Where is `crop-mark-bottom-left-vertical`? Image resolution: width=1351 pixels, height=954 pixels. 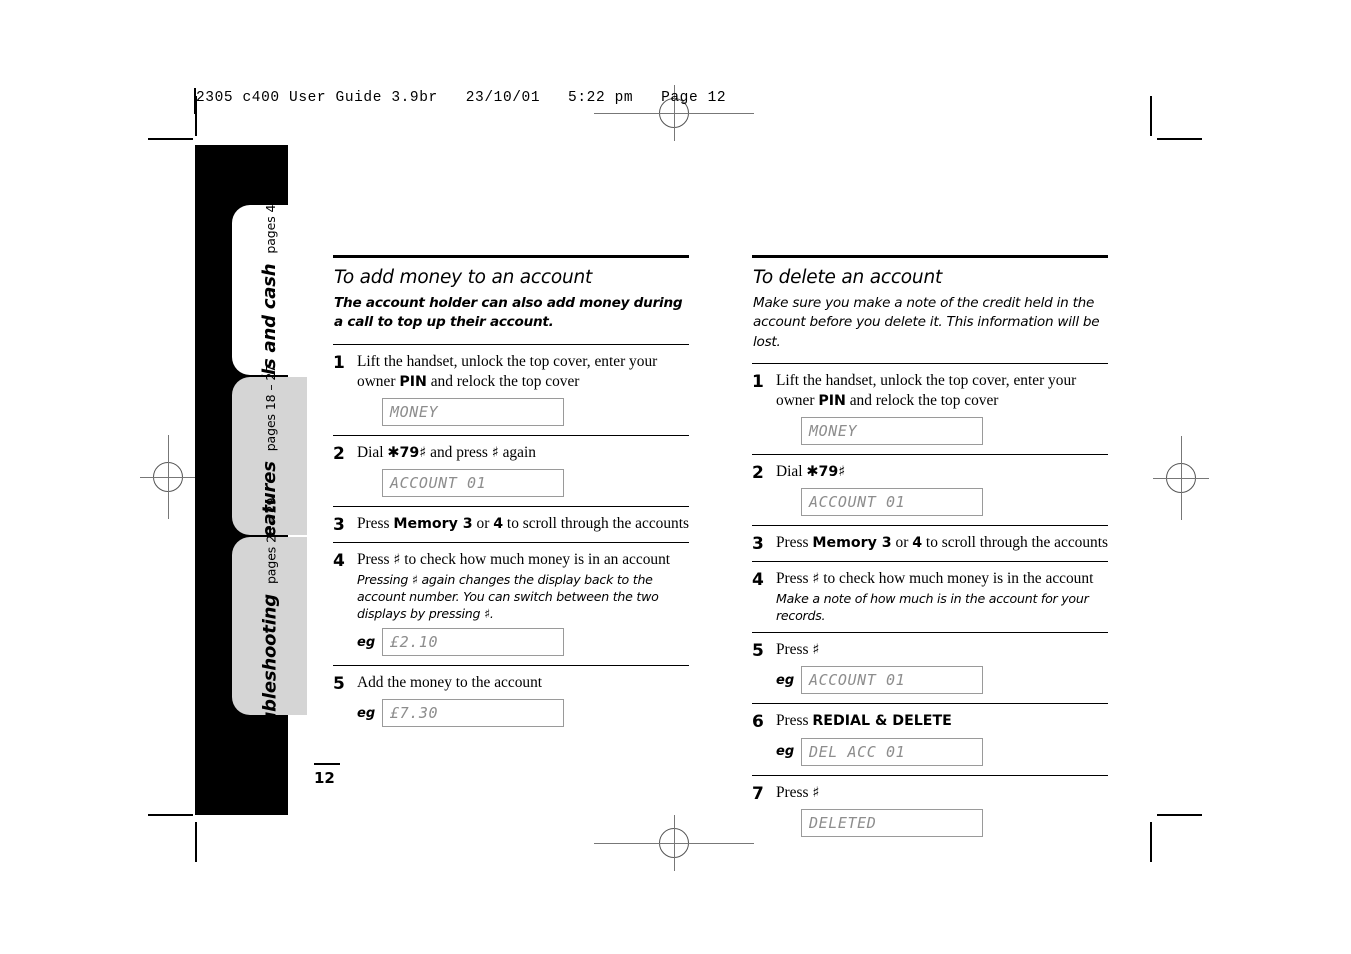 crop-mark-bottom-left-vertical is located at coordinates (196, 842).